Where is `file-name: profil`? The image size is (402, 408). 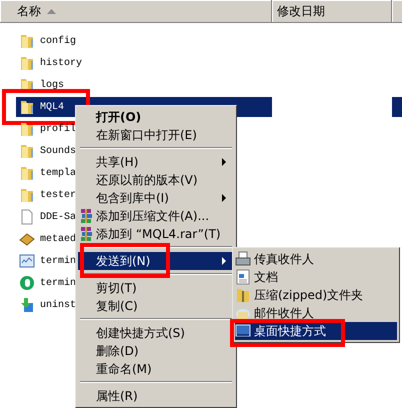 file-name: profil is located at coordinates (58, 129).